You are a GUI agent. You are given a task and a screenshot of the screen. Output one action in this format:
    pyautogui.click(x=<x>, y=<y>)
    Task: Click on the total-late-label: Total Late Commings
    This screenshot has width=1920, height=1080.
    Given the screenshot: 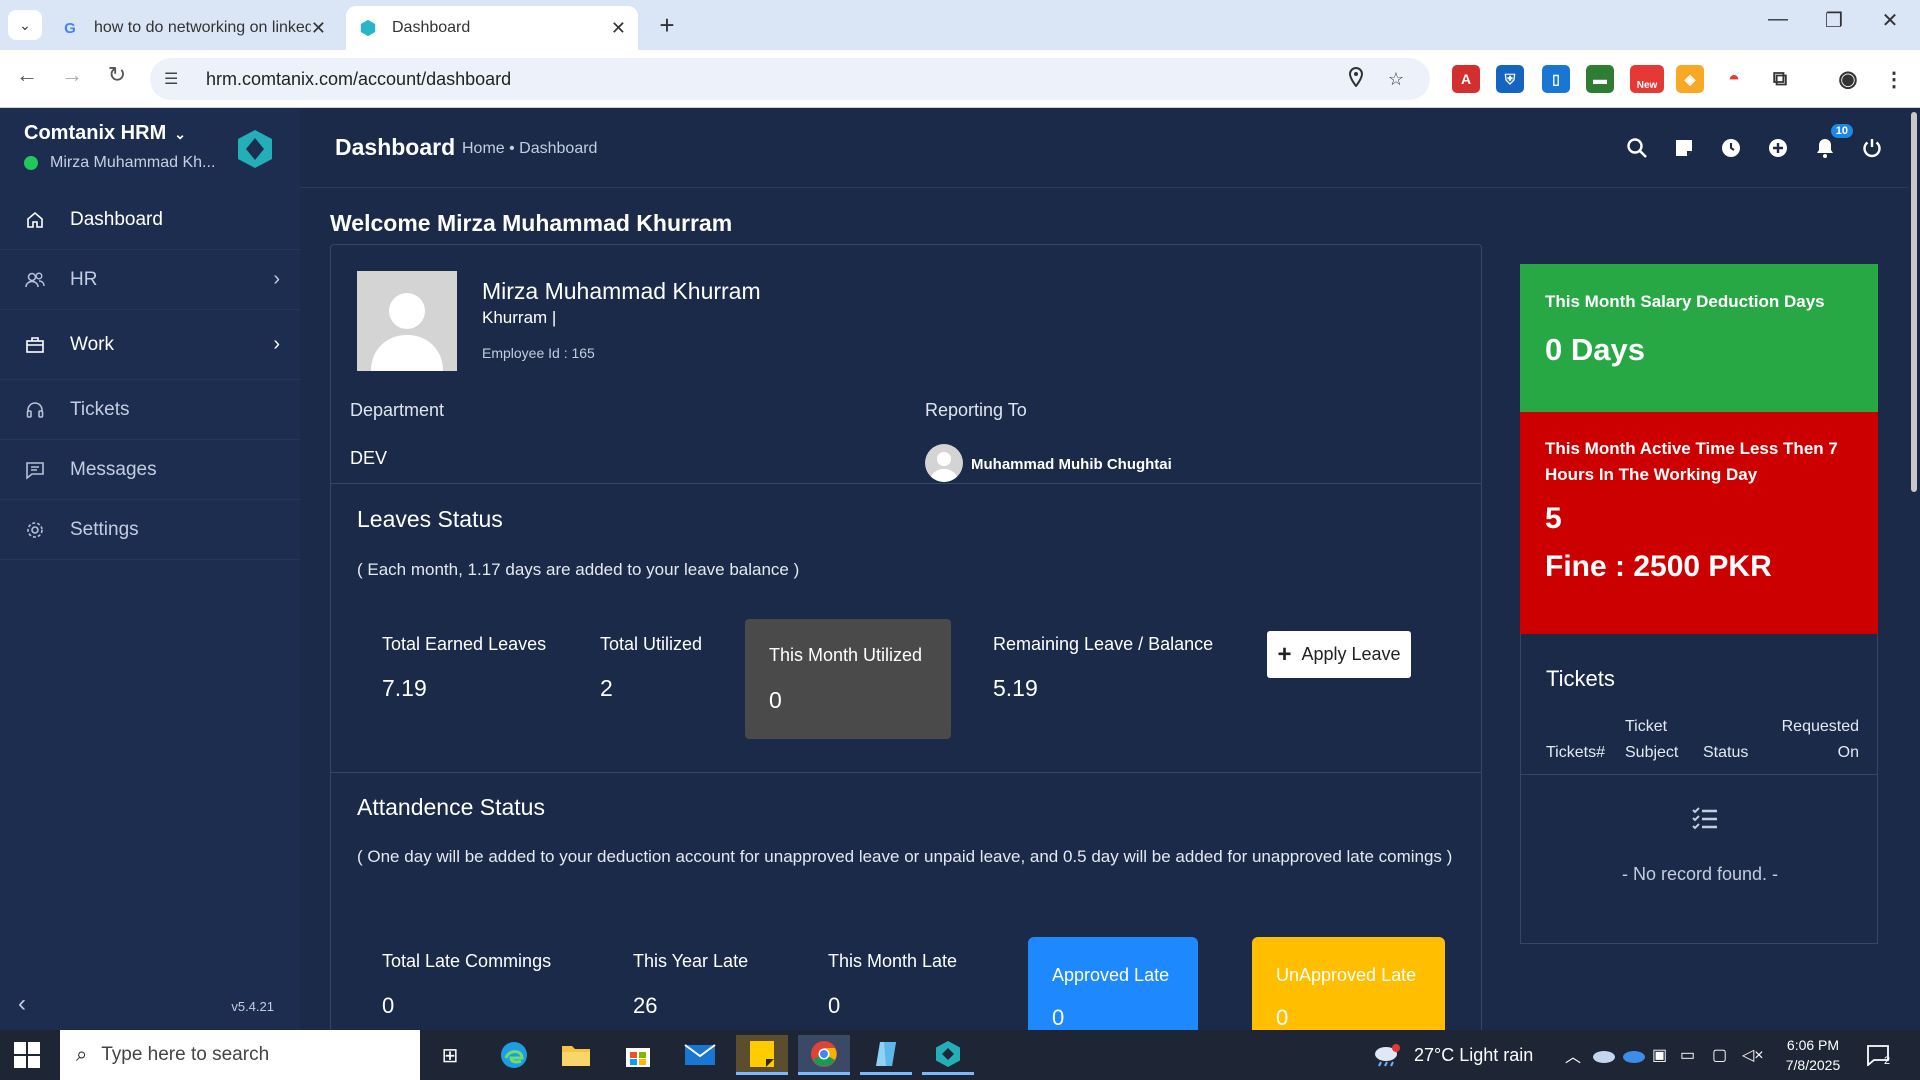 What is the action you would take?
    pyautogui.click(x=467, y=961)
    